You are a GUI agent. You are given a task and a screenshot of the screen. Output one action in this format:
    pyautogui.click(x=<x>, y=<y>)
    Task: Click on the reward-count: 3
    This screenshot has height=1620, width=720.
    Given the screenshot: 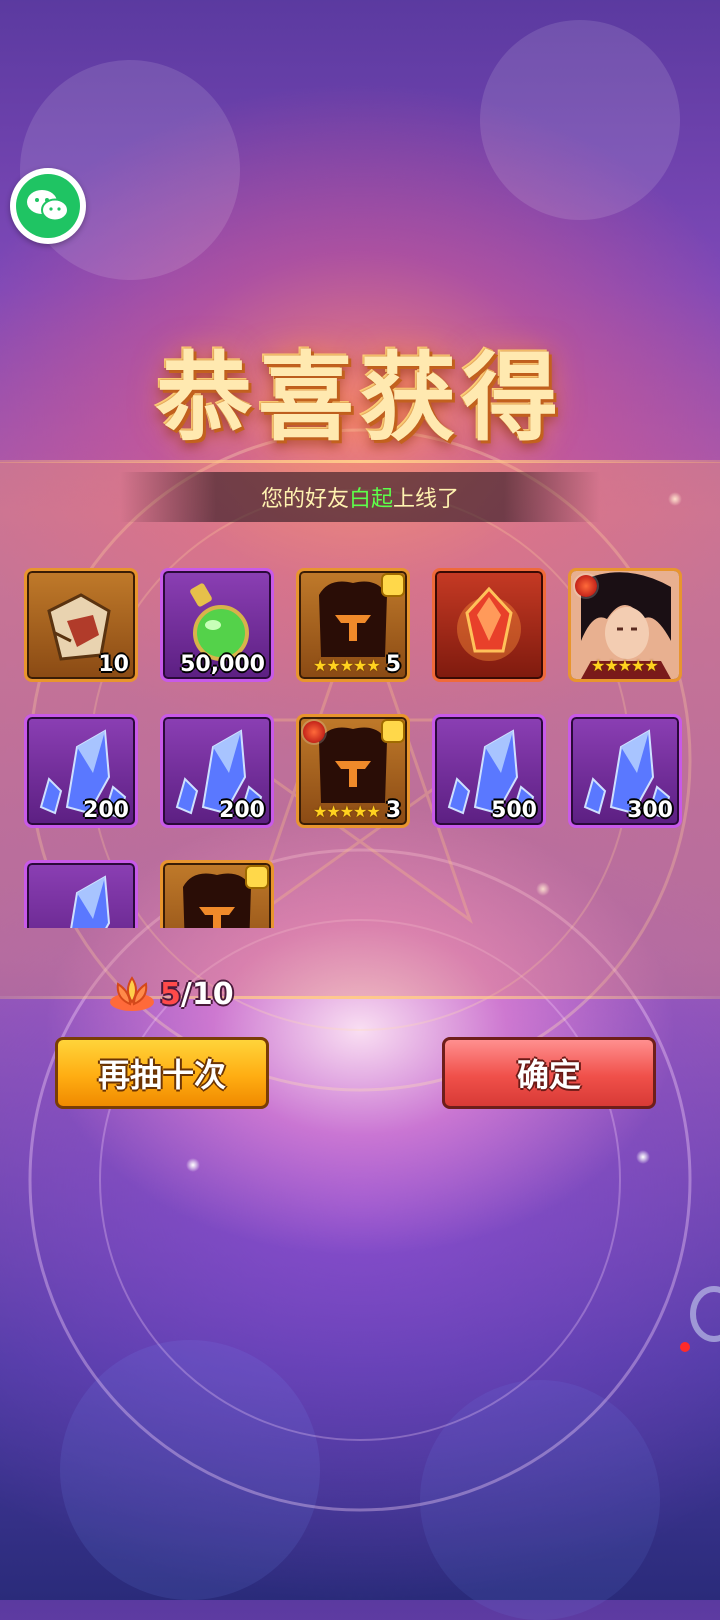 What is the action you would take?
    pyautogui.click(x=393, y=810)
    